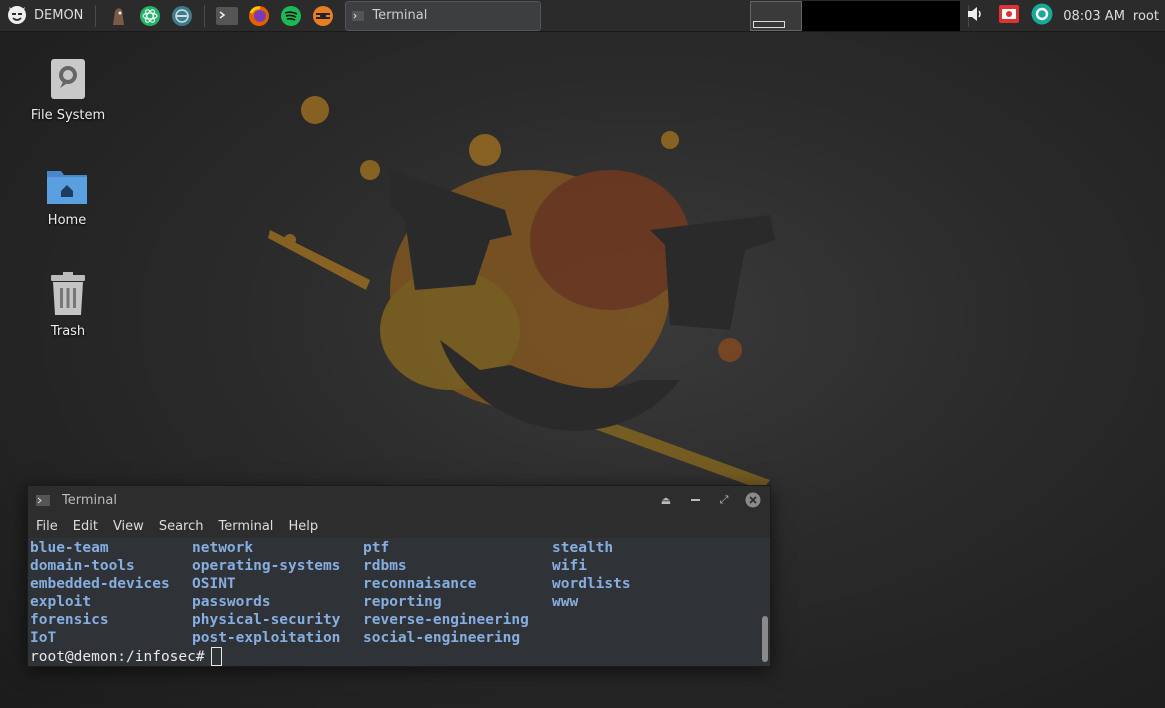  I want to click on listing-entry: IoT, so click(43, 638).